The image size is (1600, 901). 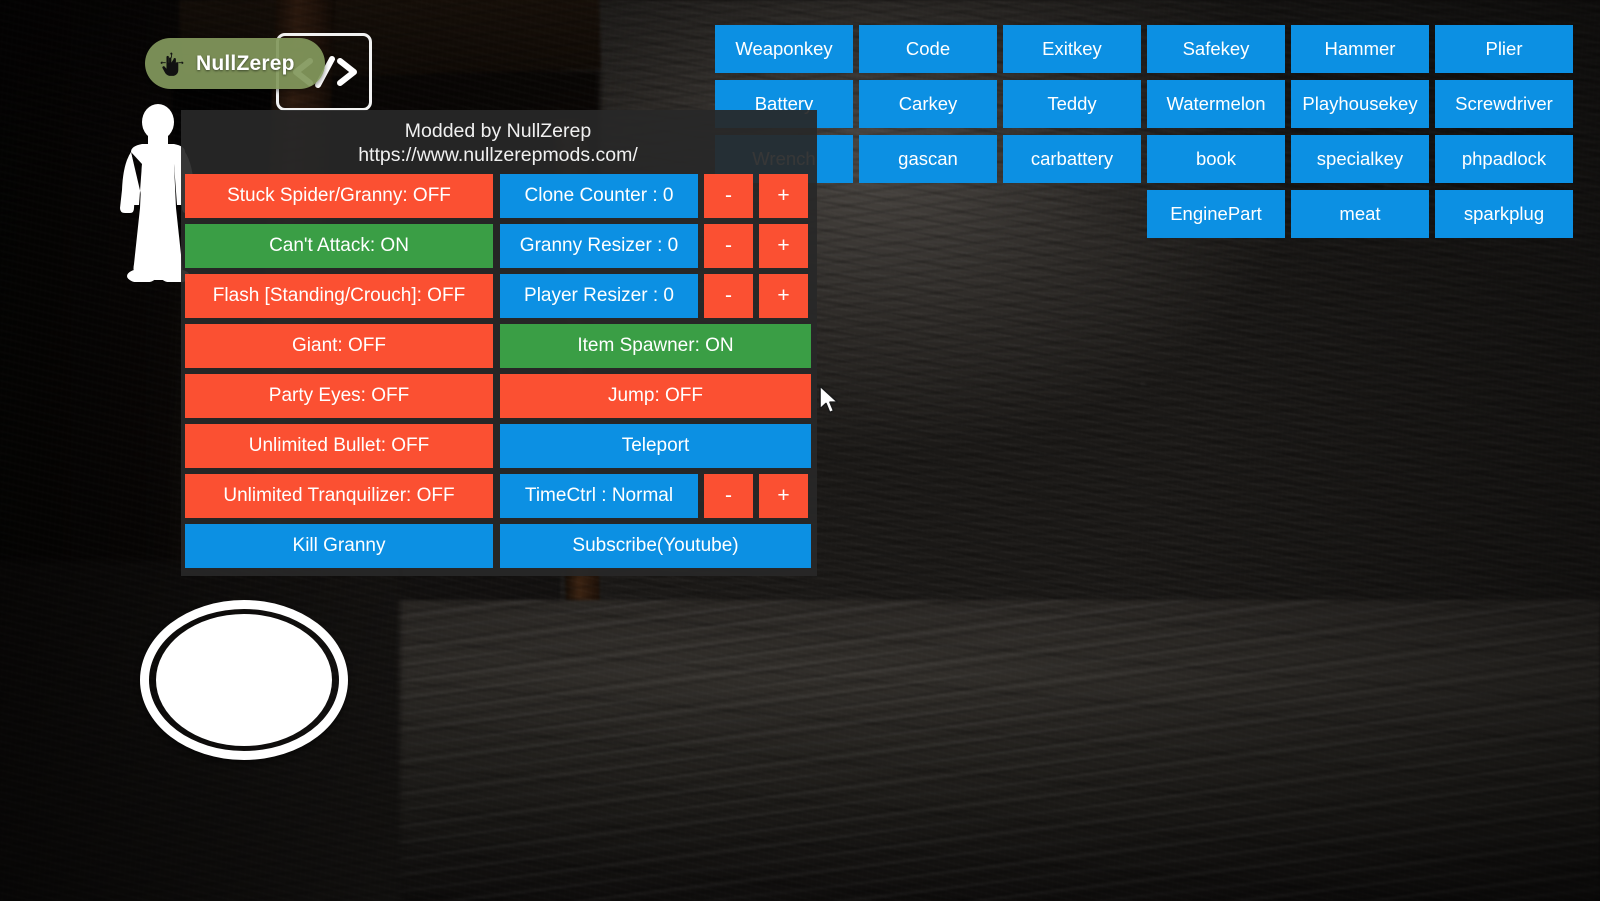 I want to click on mod-menu-row-right: Granny Resizer : 0- +, so click(x=655, y=245).